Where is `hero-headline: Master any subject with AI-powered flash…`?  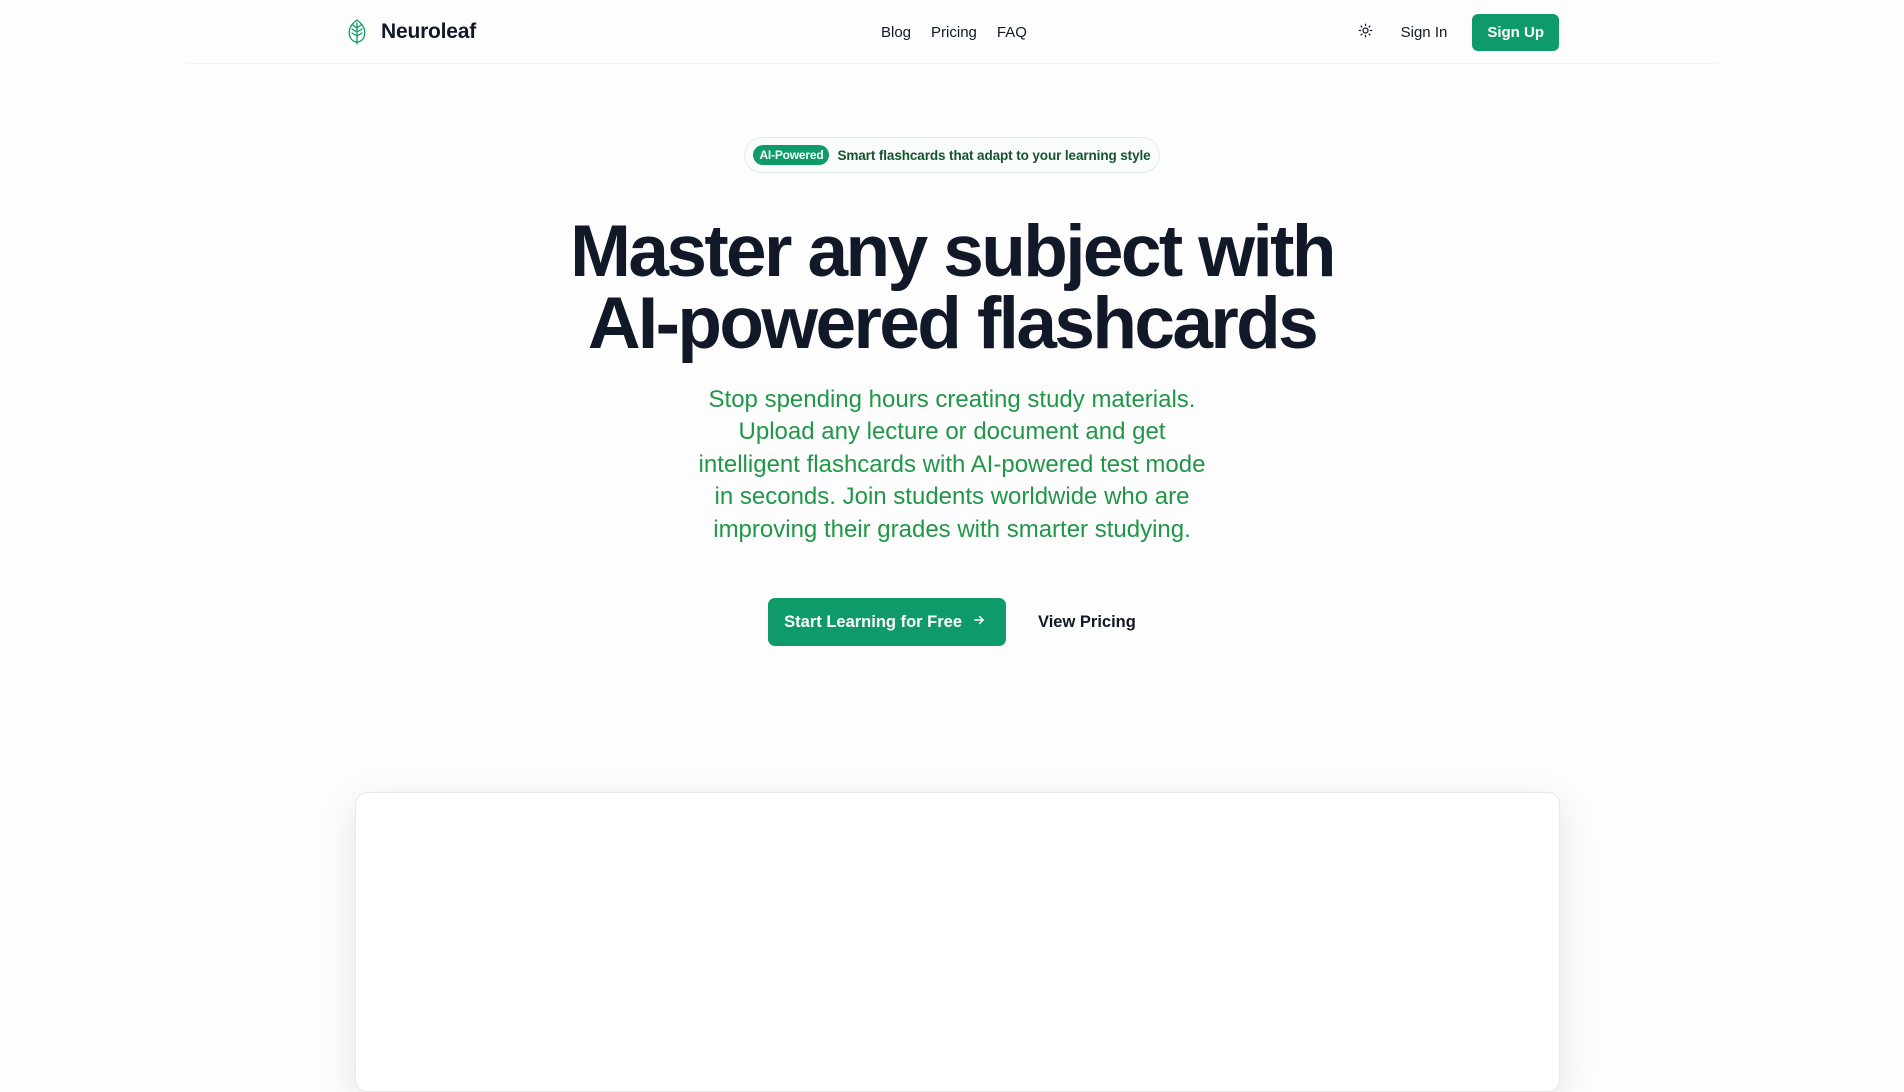
hero-headline: Master any subject with AI-powered flash… is located at coordinates (953, 287).